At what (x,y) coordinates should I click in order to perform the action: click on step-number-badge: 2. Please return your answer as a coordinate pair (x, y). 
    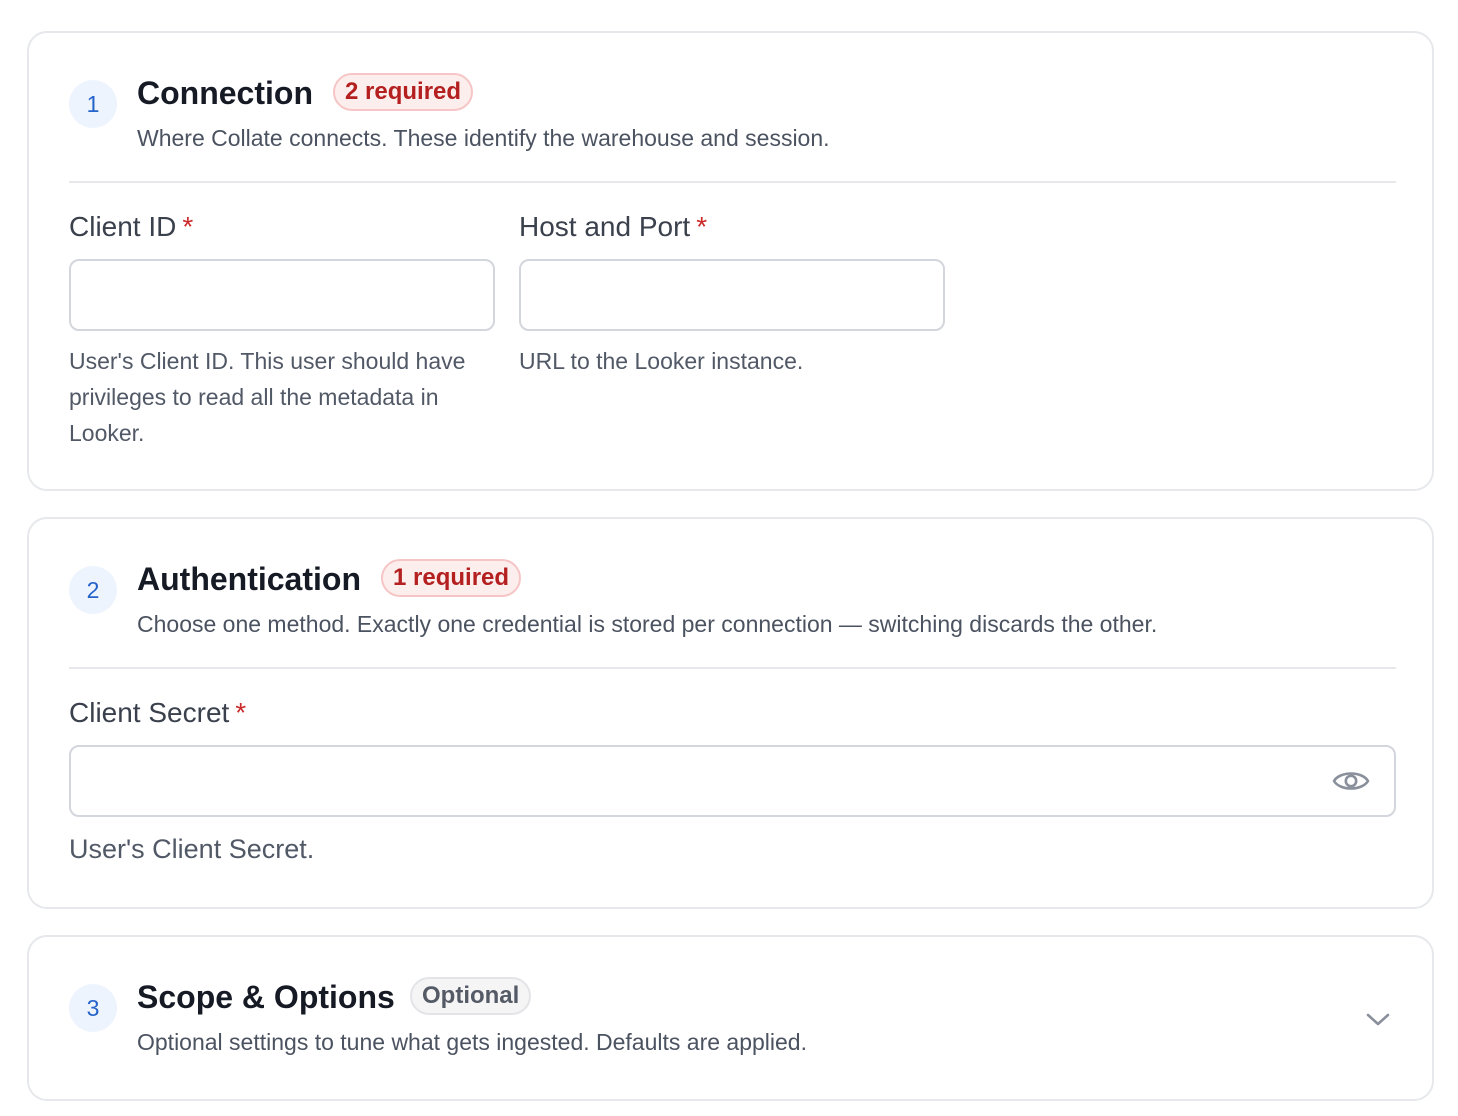
    Looking at the image, I should click on (93, 590).